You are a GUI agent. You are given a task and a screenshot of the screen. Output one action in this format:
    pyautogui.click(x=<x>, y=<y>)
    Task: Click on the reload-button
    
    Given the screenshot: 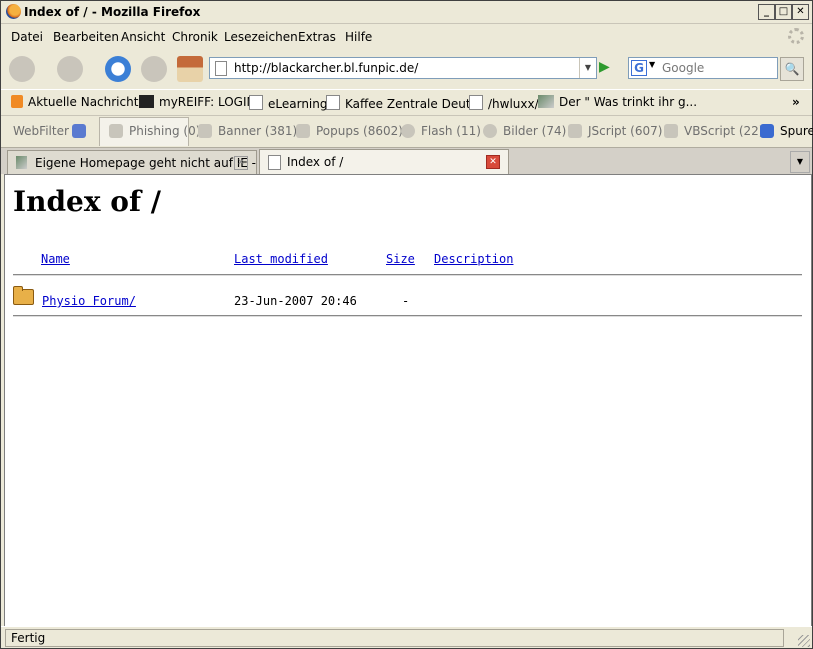 What is the action you would take?
    pyautogui.click(x=118, y=69)
    